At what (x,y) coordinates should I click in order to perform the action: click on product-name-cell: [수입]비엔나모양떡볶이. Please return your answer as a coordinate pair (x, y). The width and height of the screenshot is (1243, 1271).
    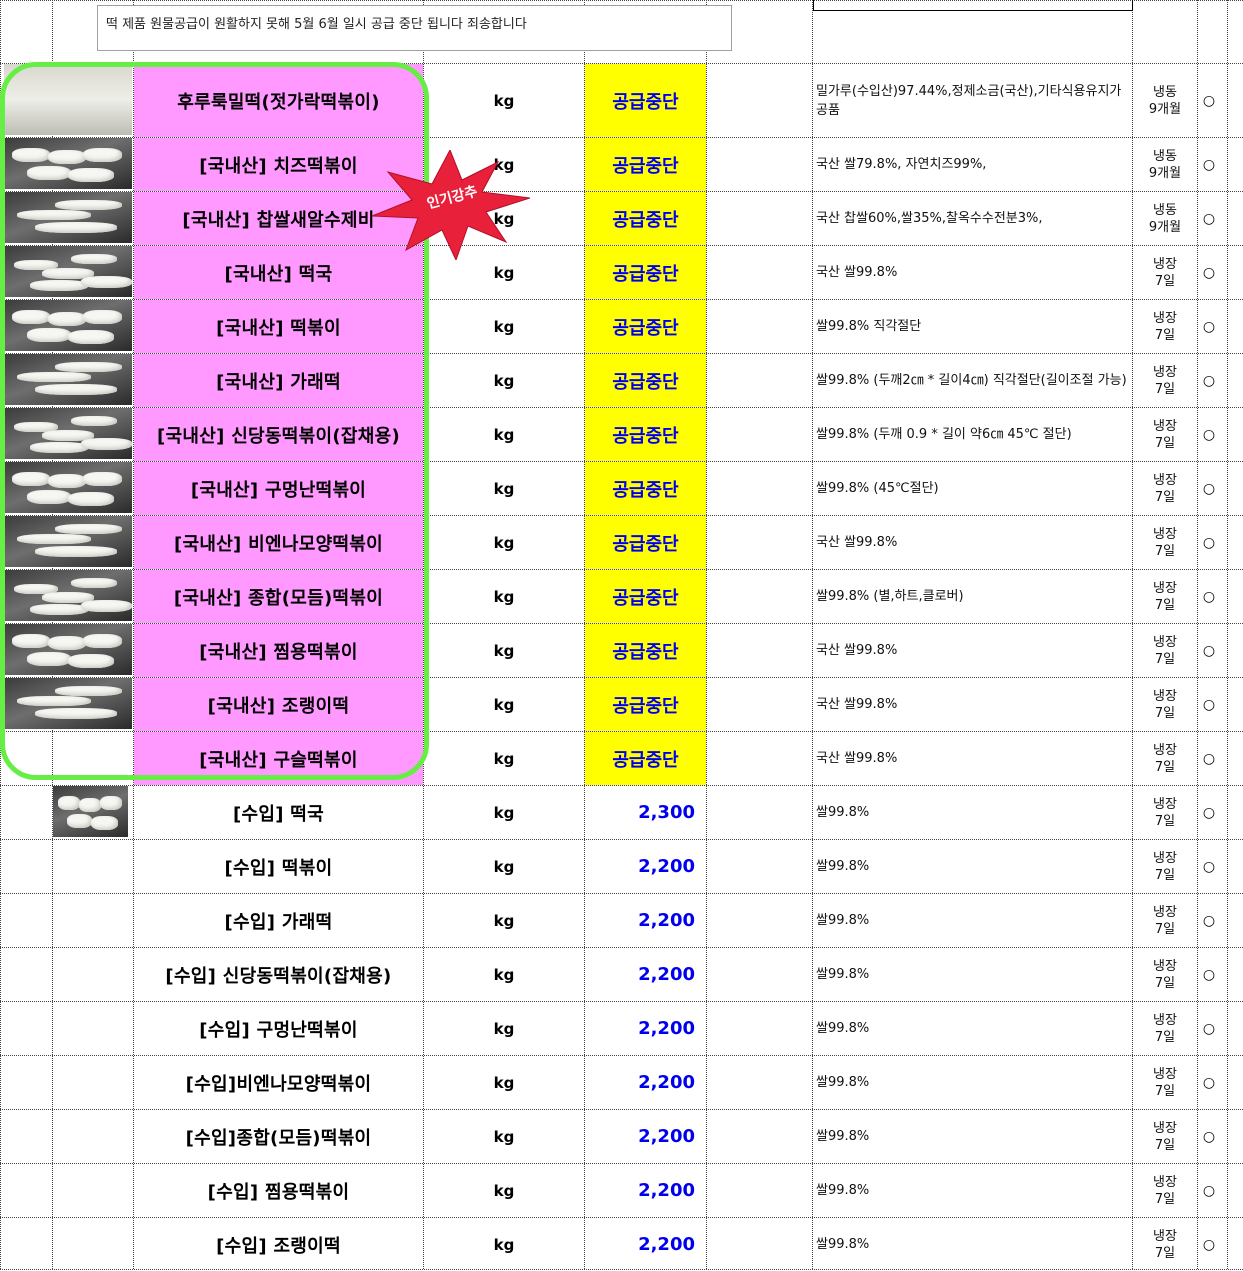
    Looking at the image, I should click on (278, 1082).